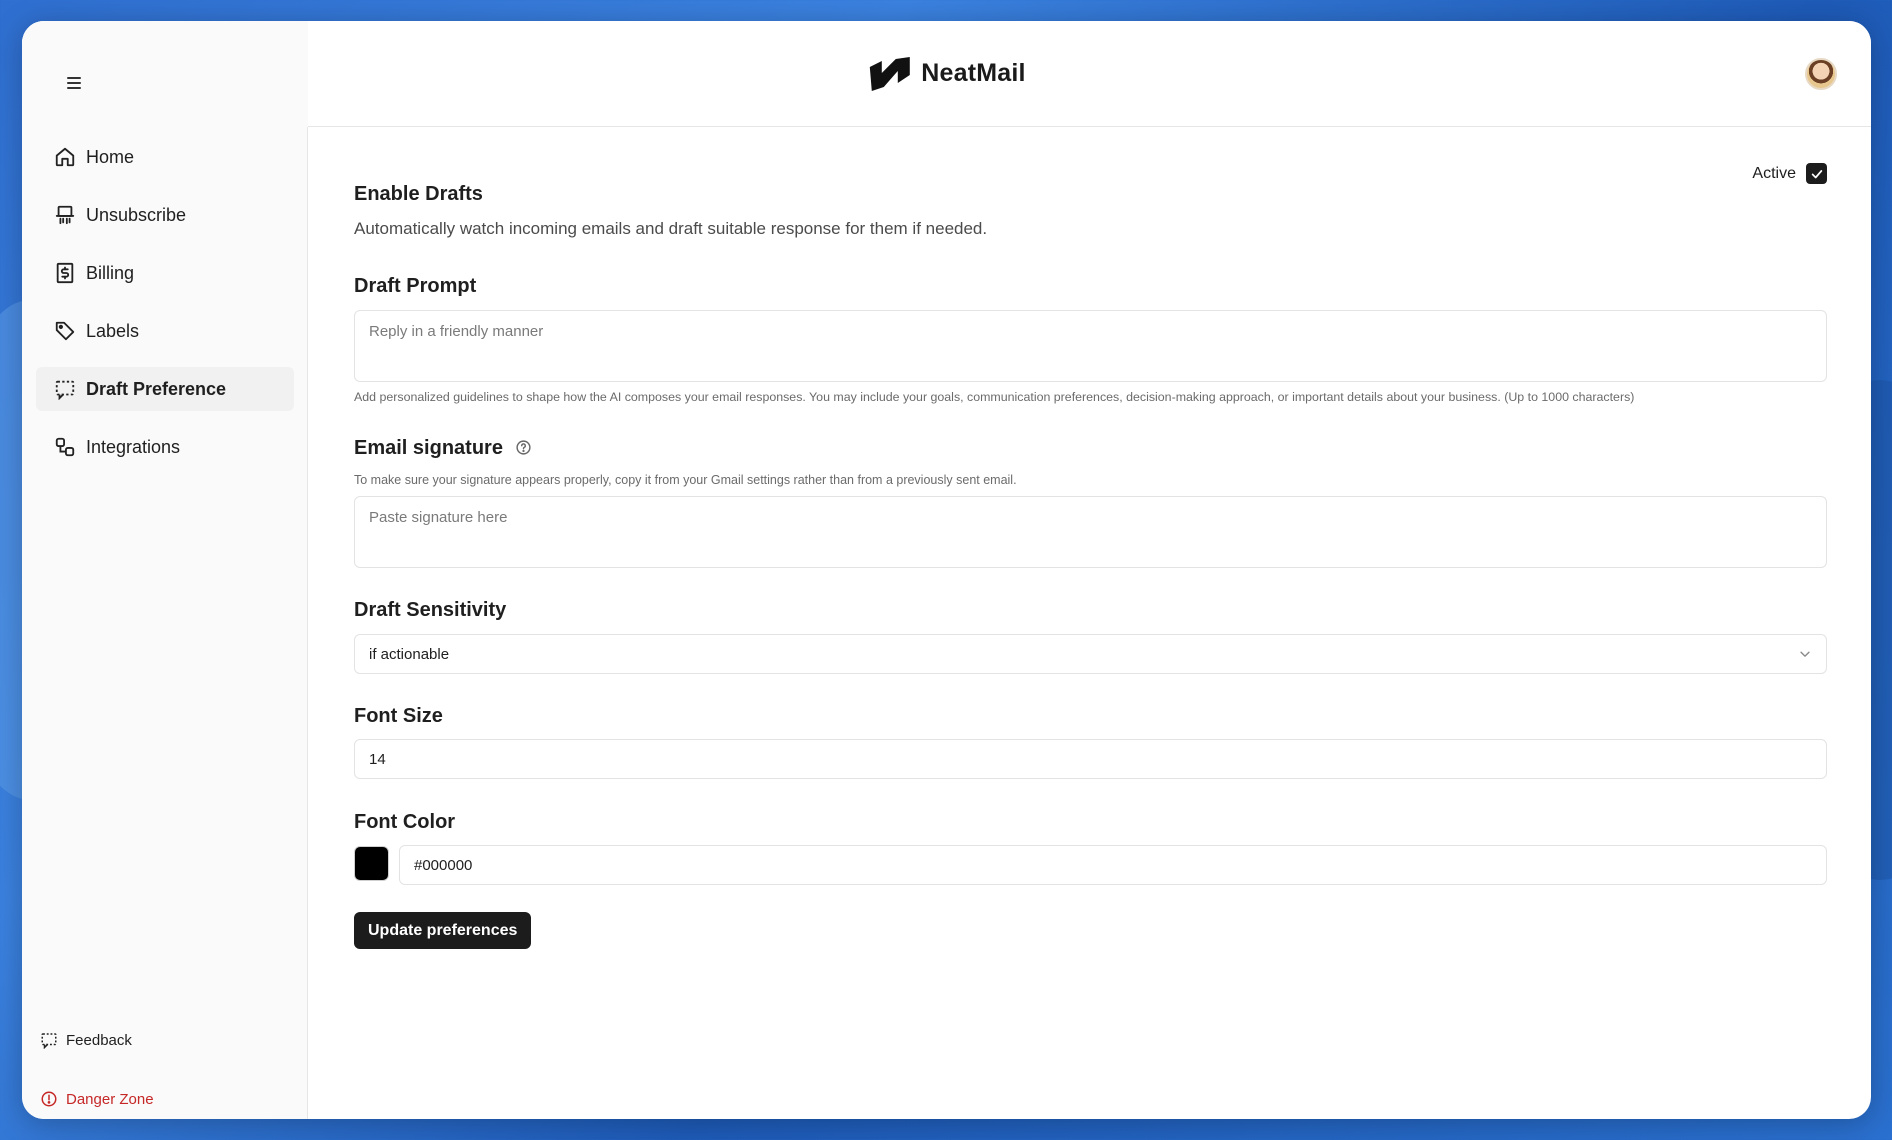 The height and width of the screenshot is (1140, 1892). Describe the element at coordinates (428, 448) in the screenshot. I see `email-signature-label: Email signature` at that location.